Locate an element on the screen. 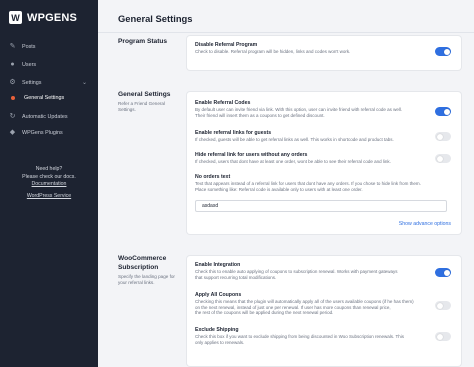  documentation-link: Documentation is located at coordinates (49, 185).